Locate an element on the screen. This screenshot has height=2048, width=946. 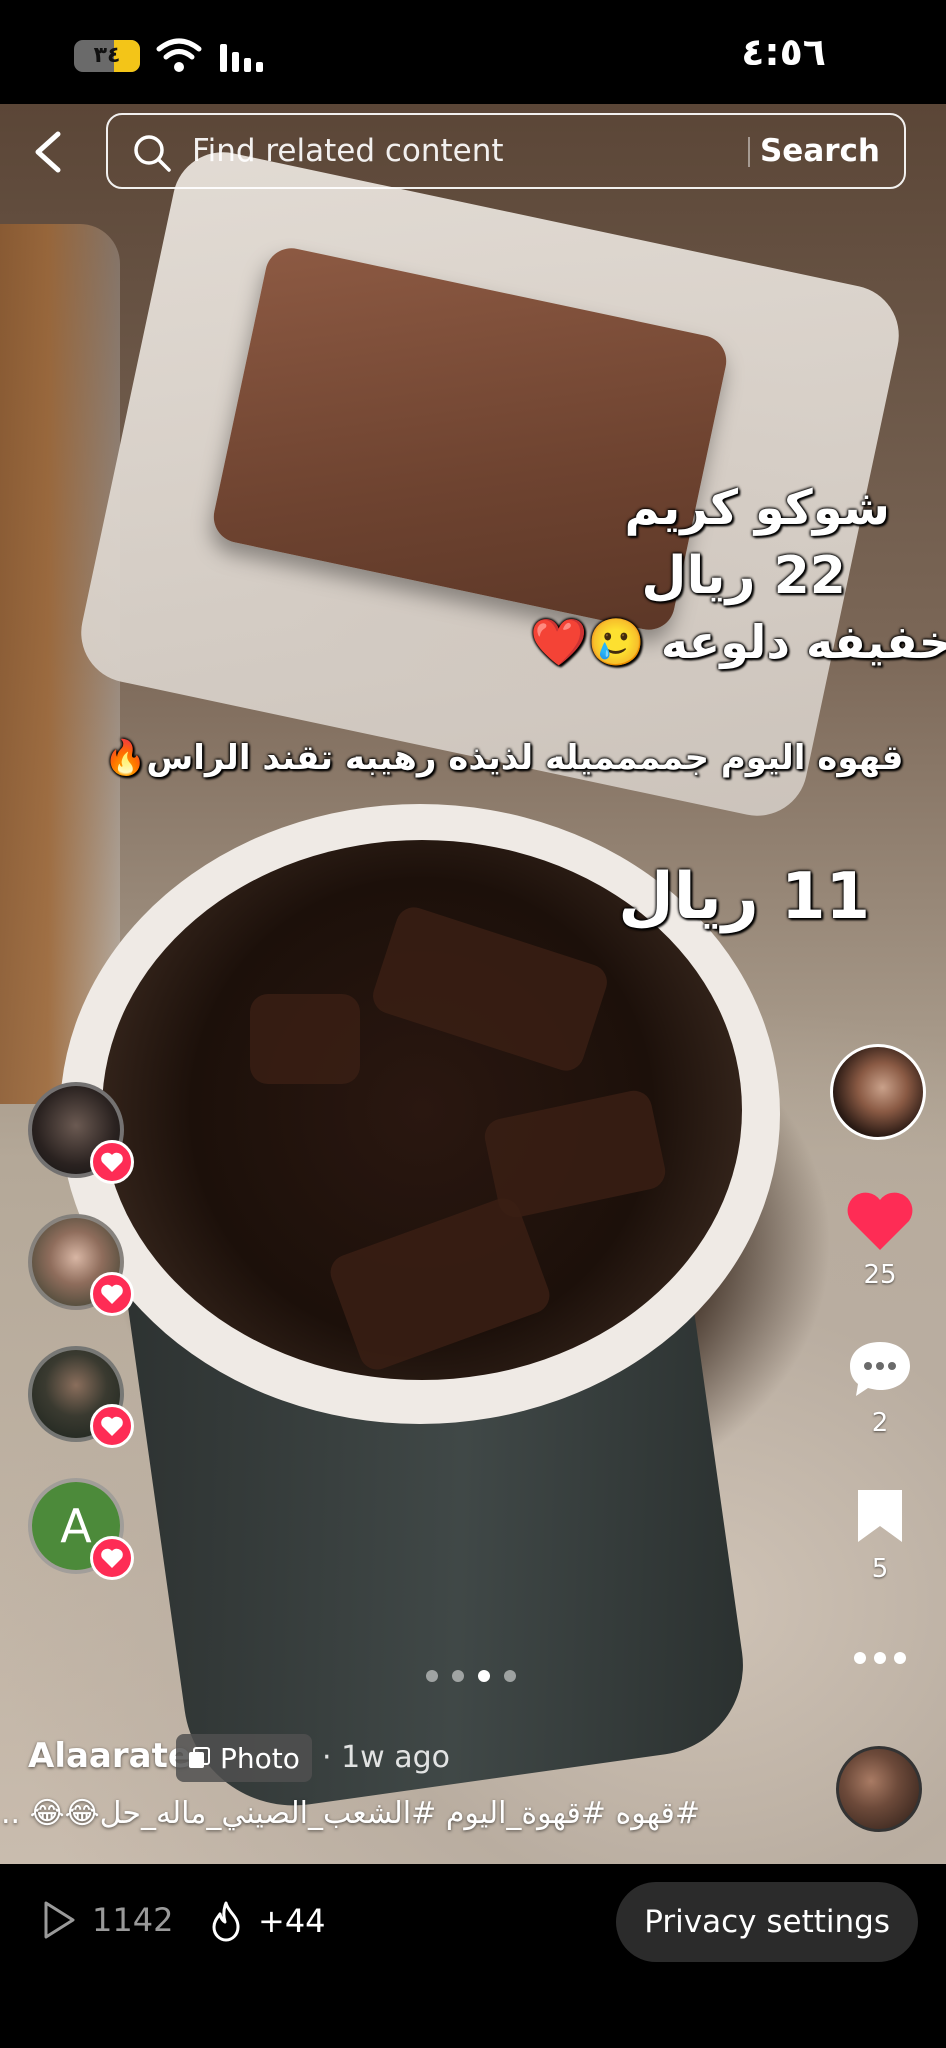
like-count: 25 is located at coordinates (880, 1275).